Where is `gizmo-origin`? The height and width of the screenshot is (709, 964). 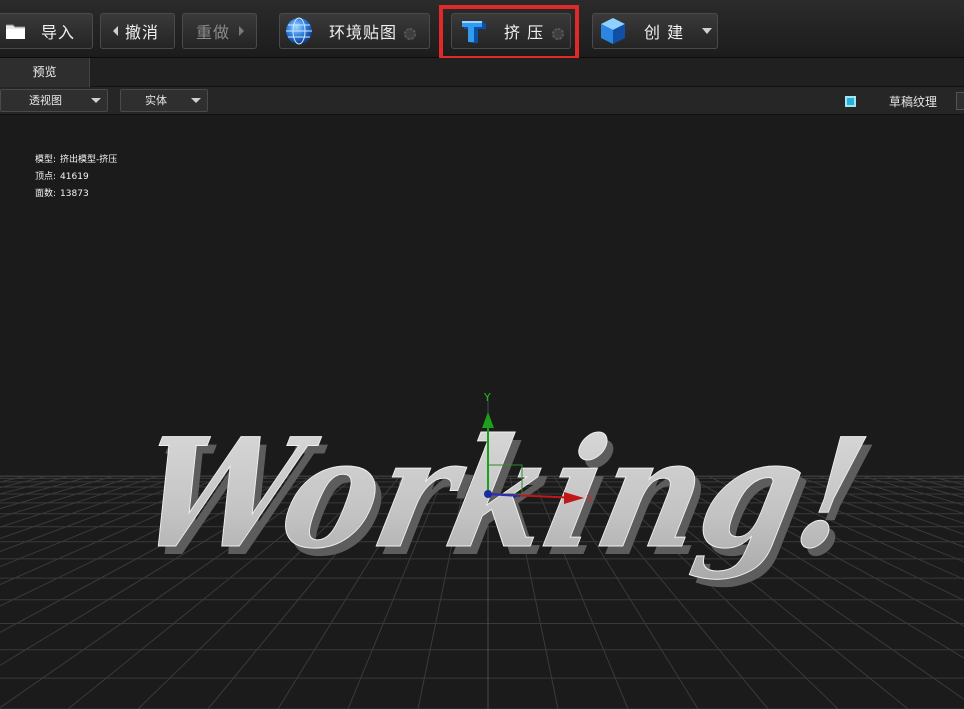 gizmo-origin is located at coordinates (488, 494).